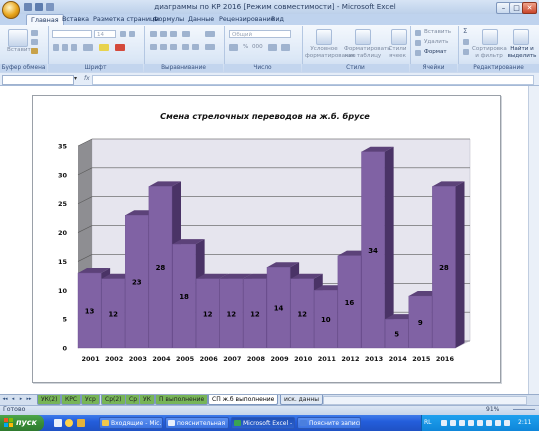  I want to click on grow-font-icon, so click(123, 34).